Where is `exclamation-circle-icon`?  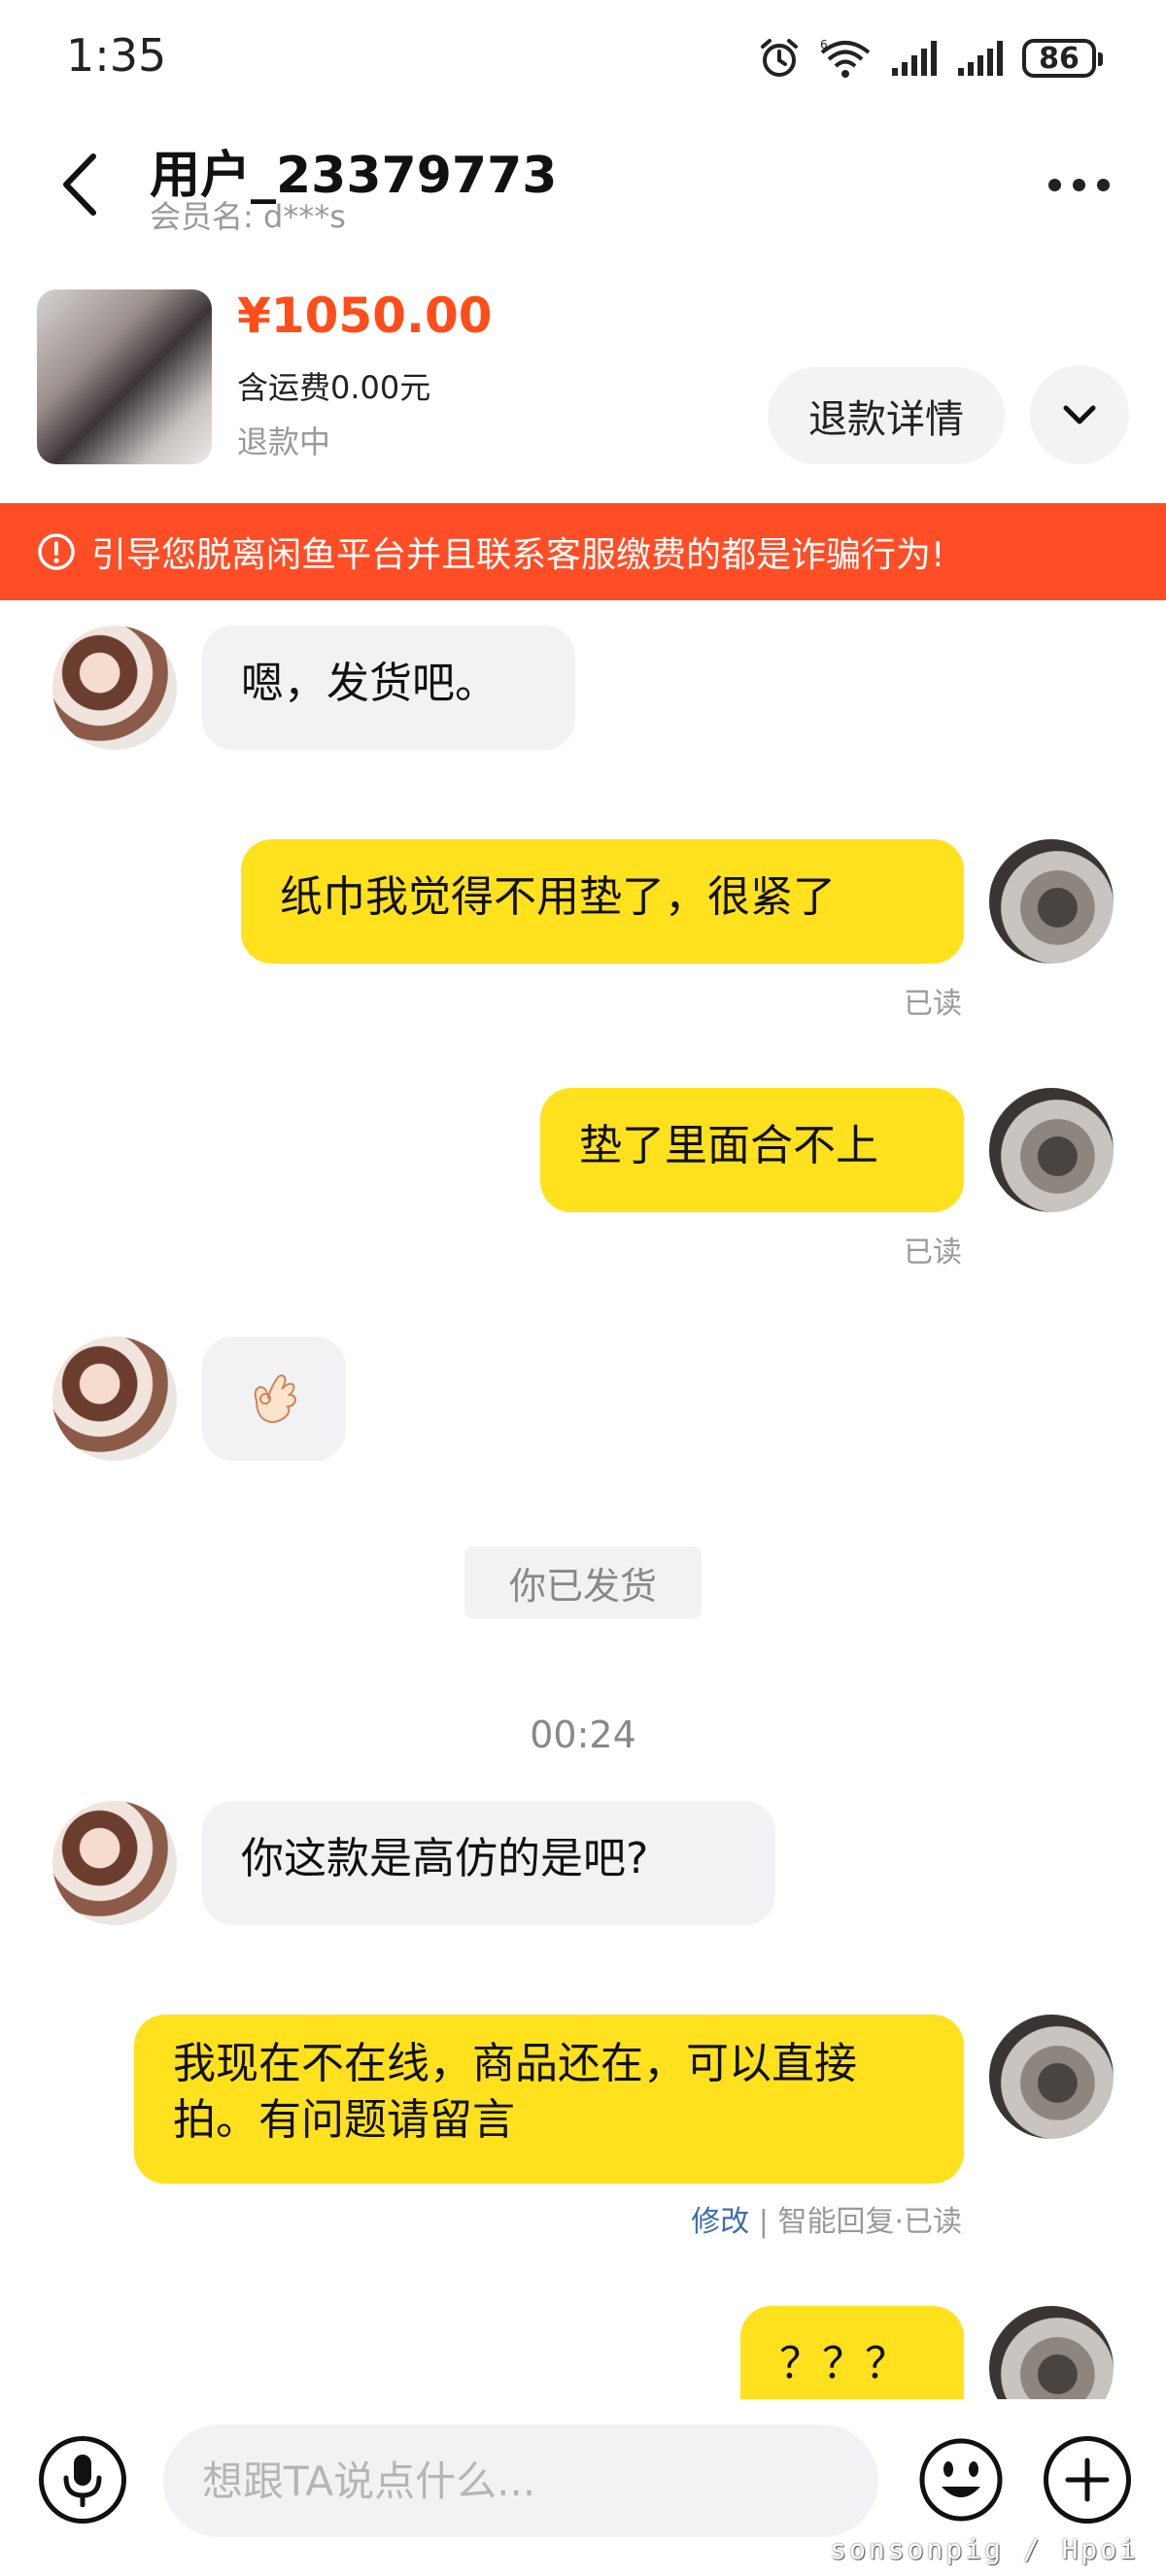
exclamation-circle-icon is located at coordinates (56, 551).